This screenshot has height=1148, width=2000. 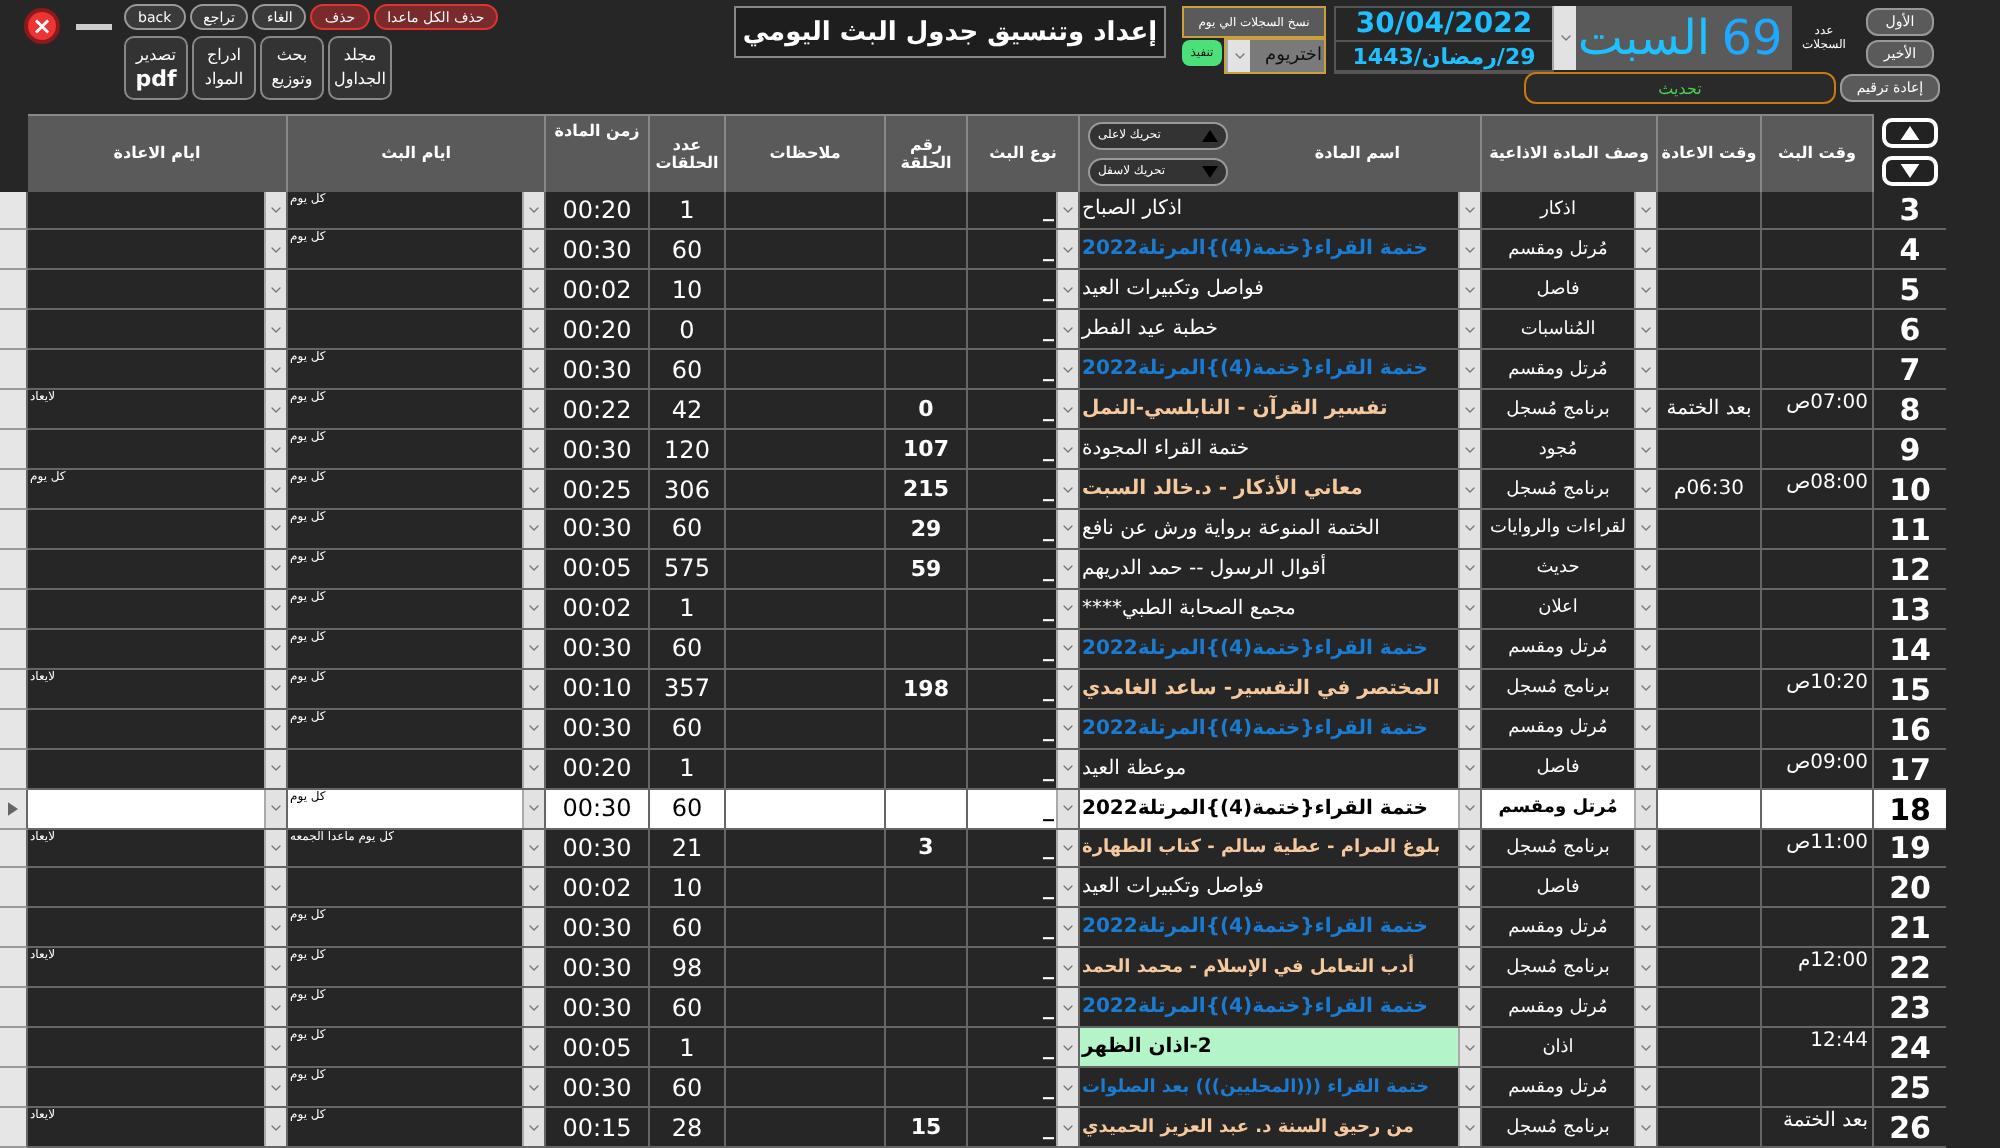 What do you see at coordinates (42, 26) in the screenshot?
I see `close-button: ×` at bounding box center [42, 26].